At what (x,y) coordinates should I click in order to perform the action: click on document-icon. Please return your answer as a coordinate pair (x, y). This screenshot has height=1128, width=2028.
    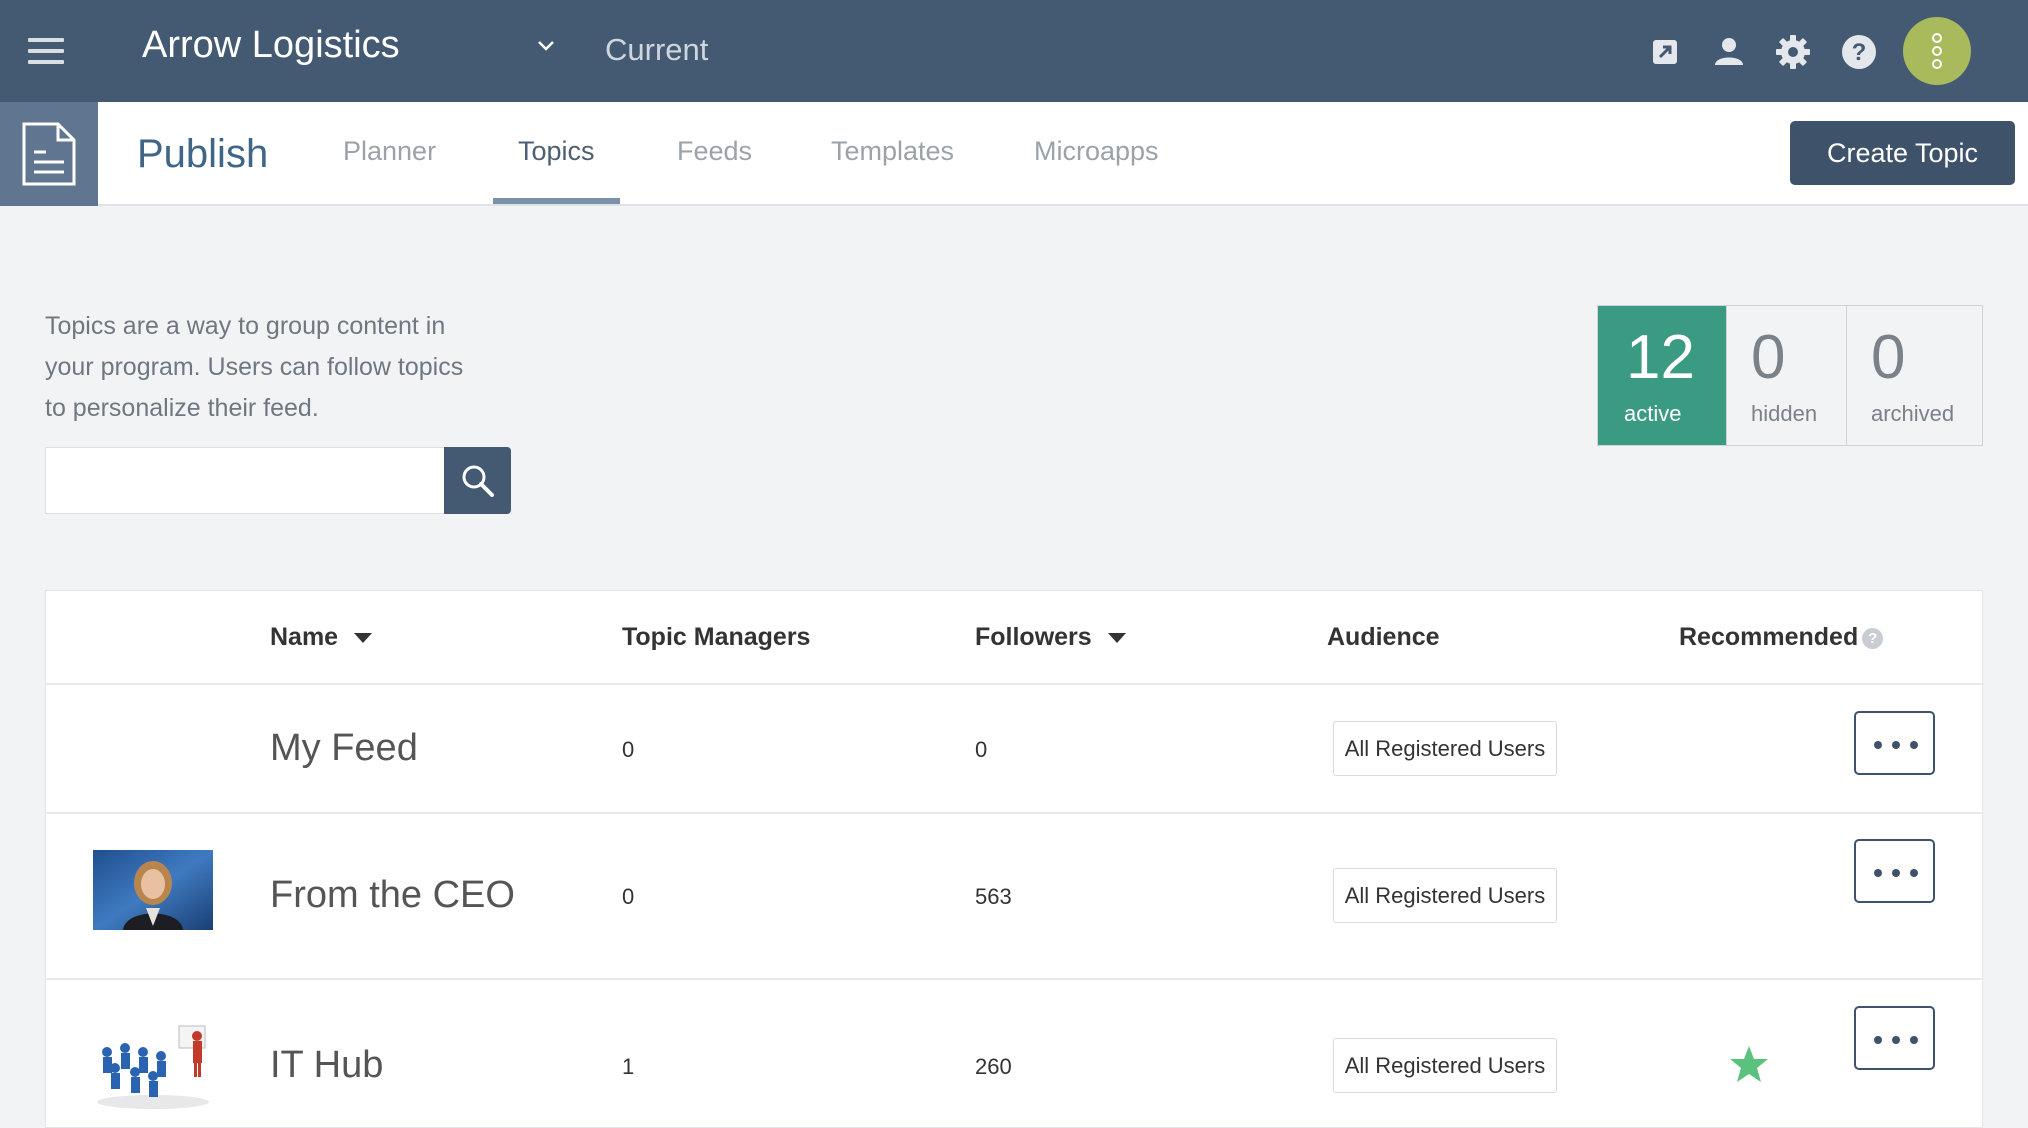
    Looking at the image, I should click on (49, 154).